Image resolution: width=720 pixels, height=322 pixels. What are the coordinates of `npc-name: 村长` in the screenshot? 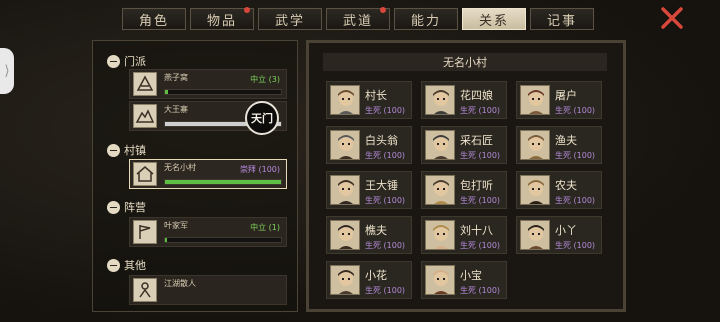 It's located at (376, 95).